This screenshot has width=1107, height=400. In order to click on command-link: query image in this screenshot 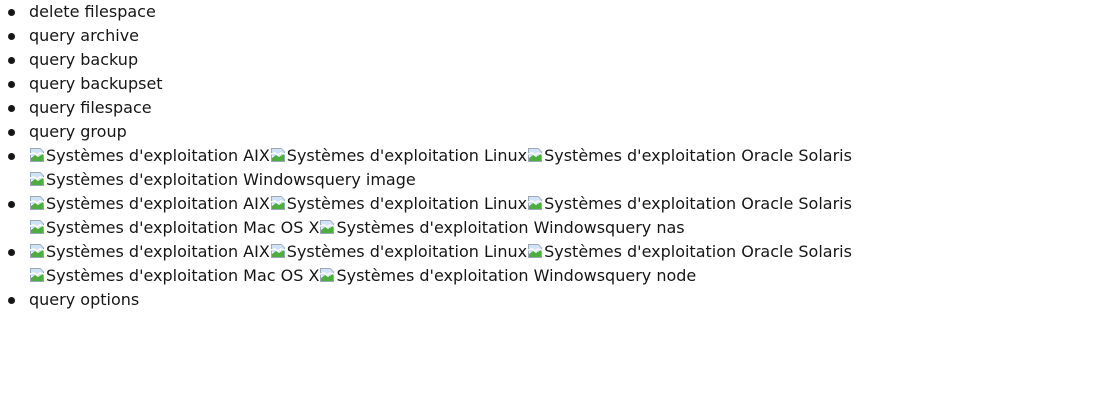, I will do `click(365, 179)`.